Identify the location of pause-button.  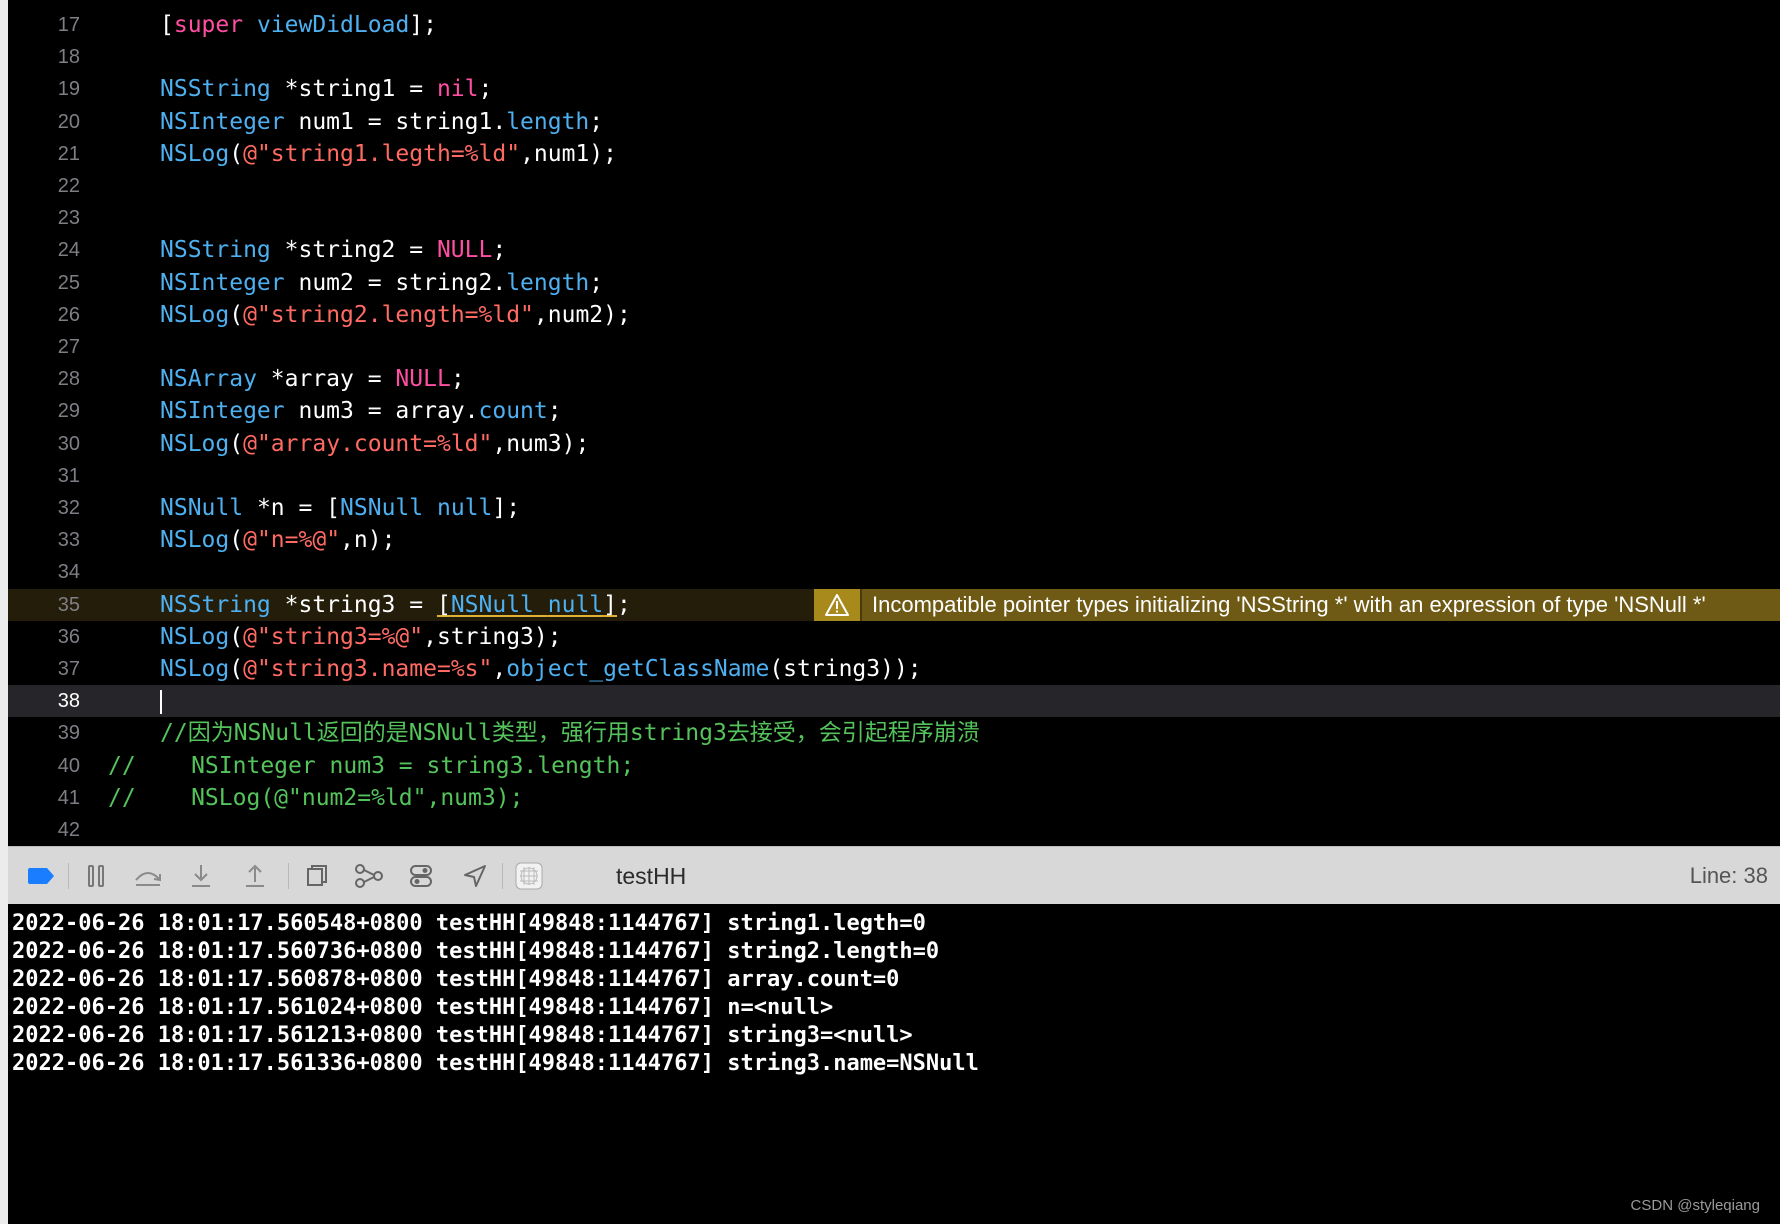
(96, 876).